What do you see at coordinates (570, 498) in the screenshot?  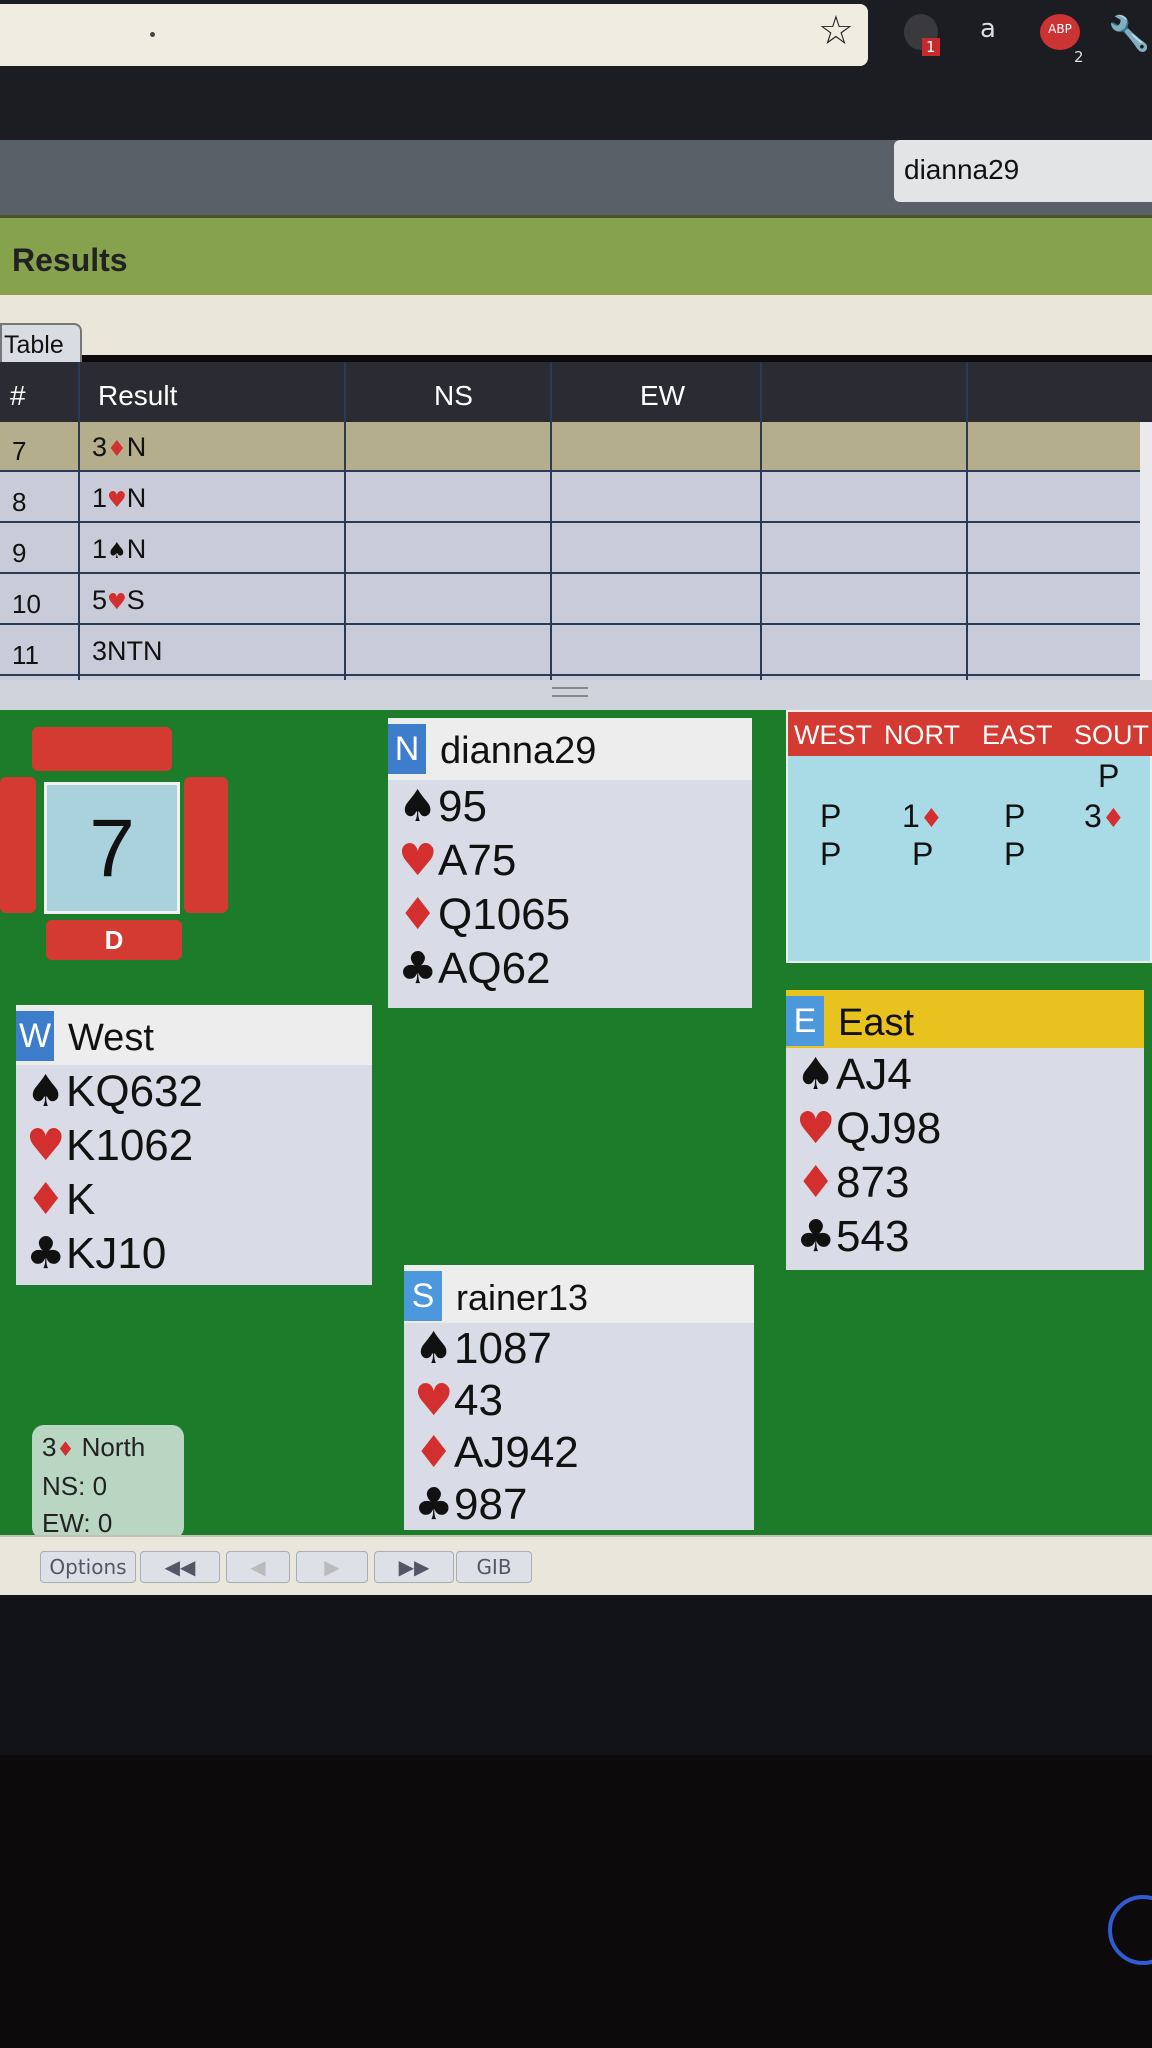 I see `table-row: 8 1♥N` at bounding box center [570, 498].